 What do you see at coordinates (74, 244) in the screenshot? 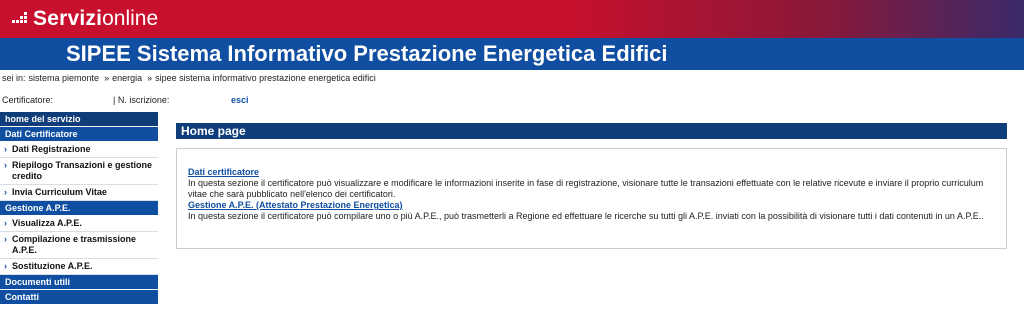
I see `sidebar-item-label: Compilazione e trasmissione A.P.E.` at bounding box center [74, 244].